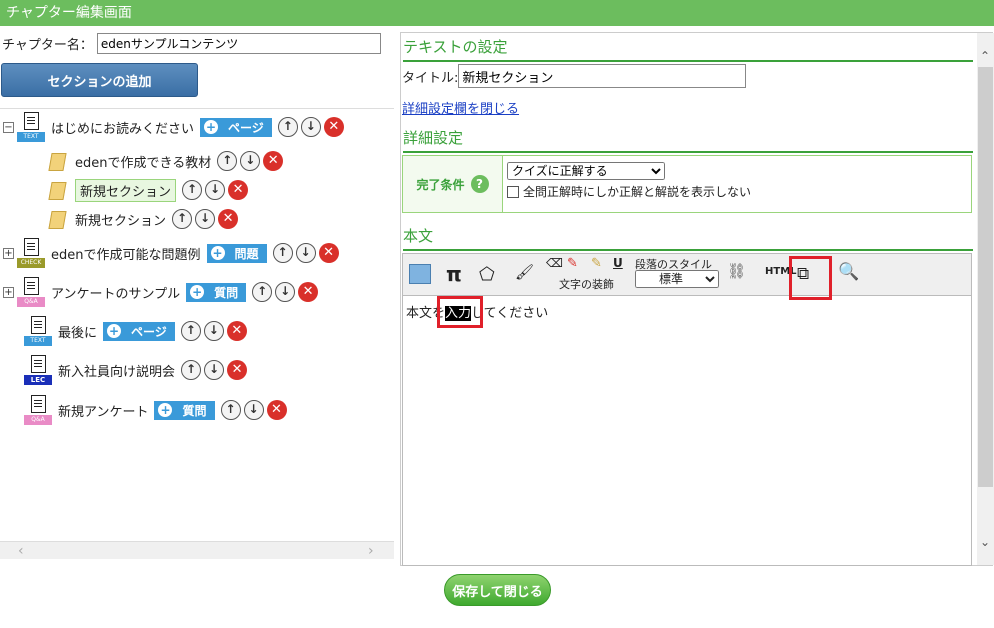  I want to click on tree-node-label: 最後に, so click(77, 331).